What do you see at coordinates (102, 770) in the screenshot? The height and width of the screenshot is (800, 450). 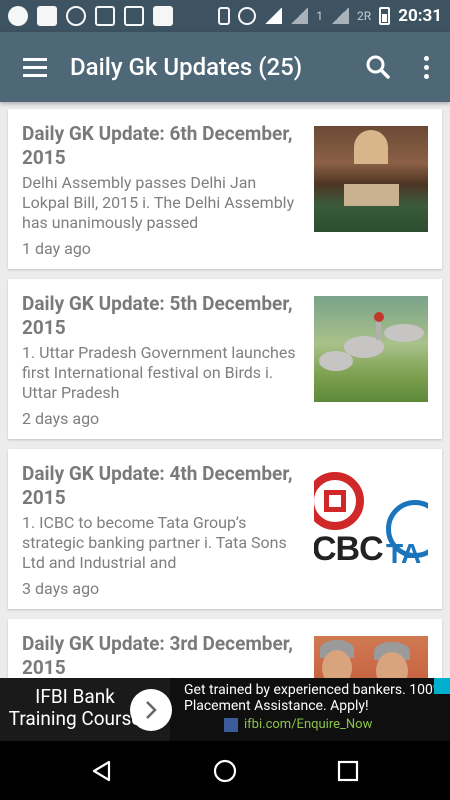 I see `back-button` at bounding box center [102, 770].